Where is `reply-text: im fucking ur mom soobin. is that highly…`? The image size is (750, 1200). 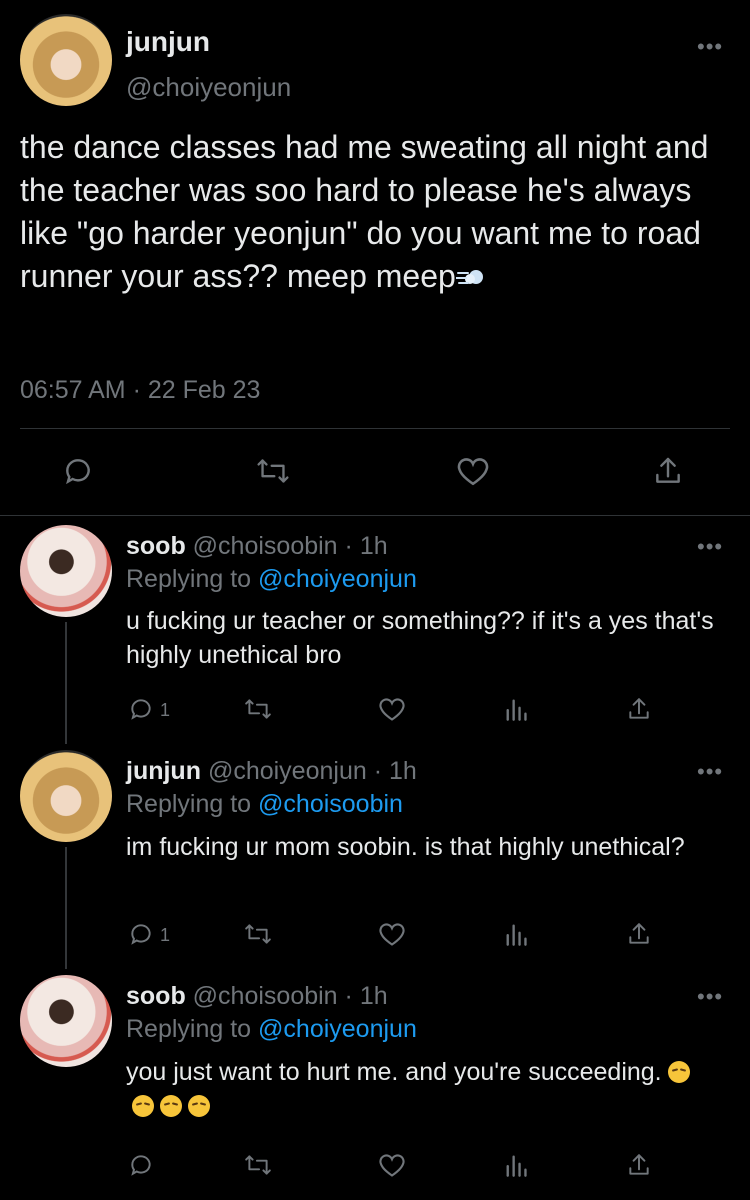
reply-text: im fucking ur mom soobin. is that highly… is located at coordinates (405, 847).